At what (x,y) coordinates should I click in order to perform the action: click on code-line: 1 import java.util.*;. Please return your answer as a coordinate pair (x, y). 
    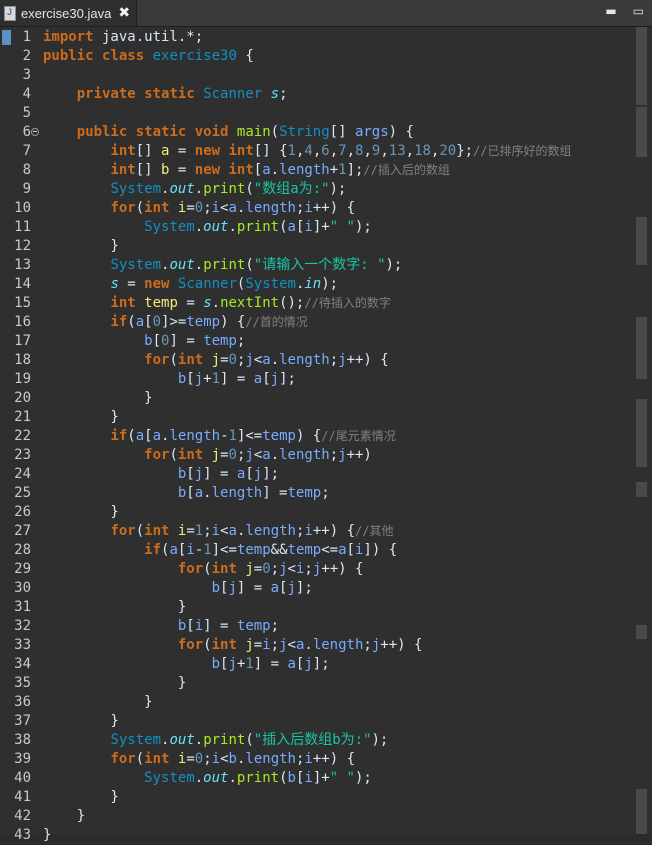
    Looking at the image, I should click on (315, 37).